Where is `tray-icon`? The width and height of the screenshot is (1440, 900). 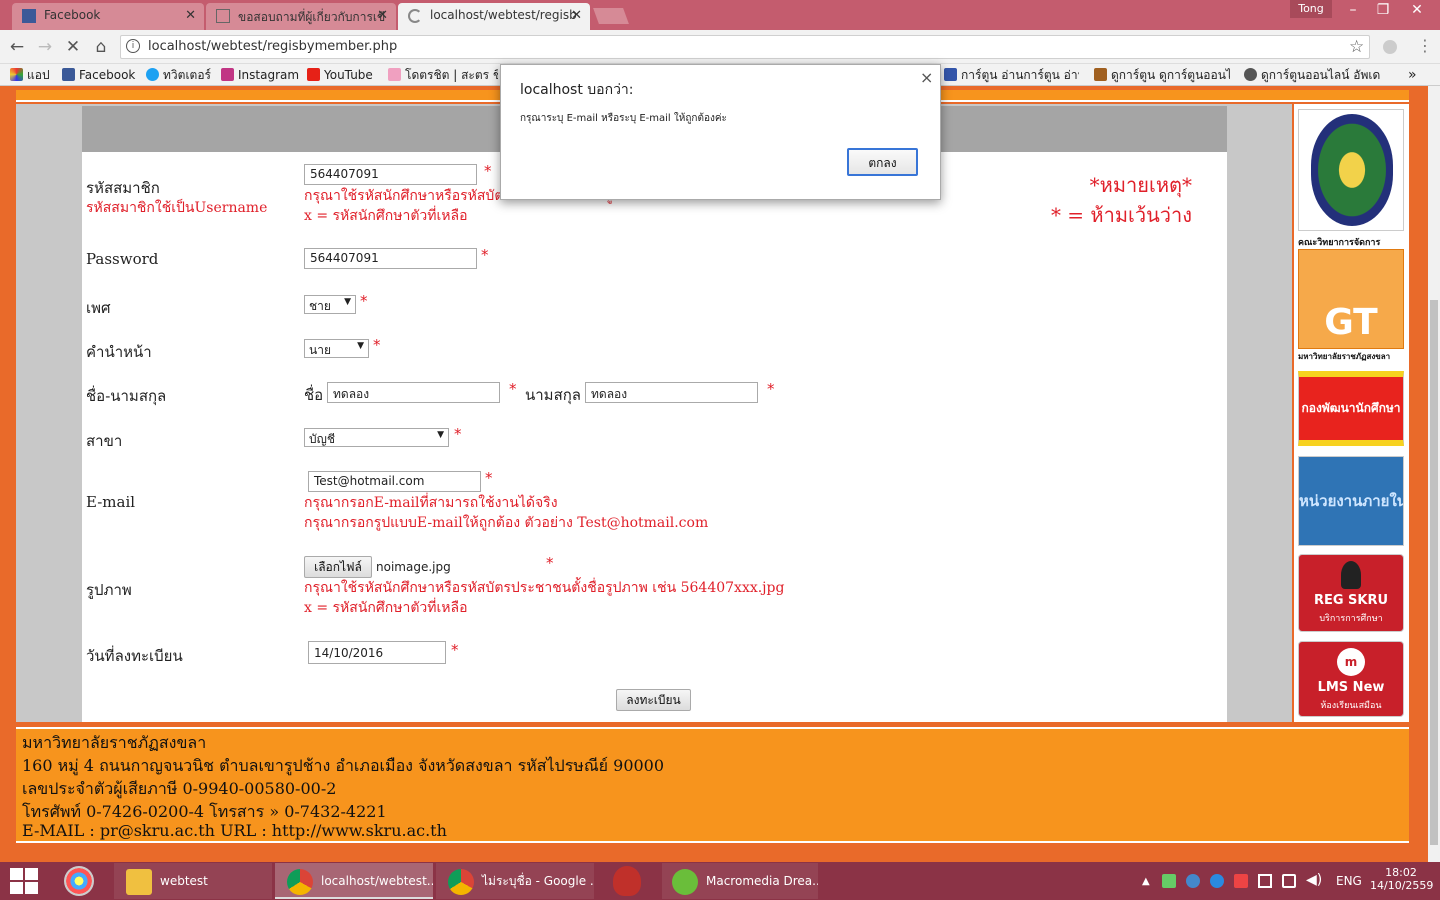
tray-icon is located at coordinates (1193, 881).